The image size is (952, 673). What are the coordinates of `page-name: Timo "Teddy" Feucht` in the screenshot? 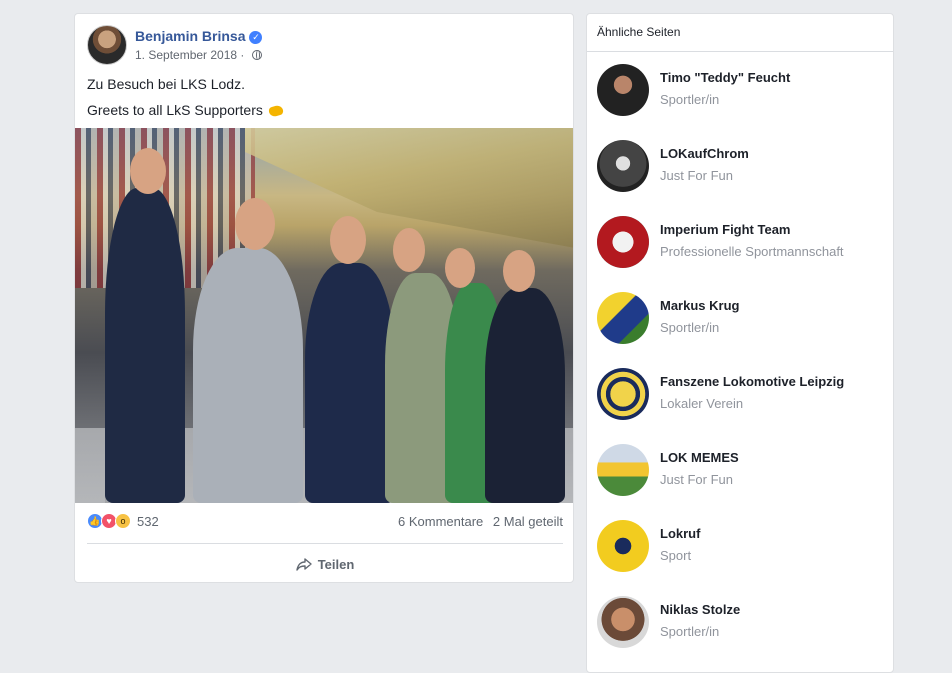 It's located at (725, 77).